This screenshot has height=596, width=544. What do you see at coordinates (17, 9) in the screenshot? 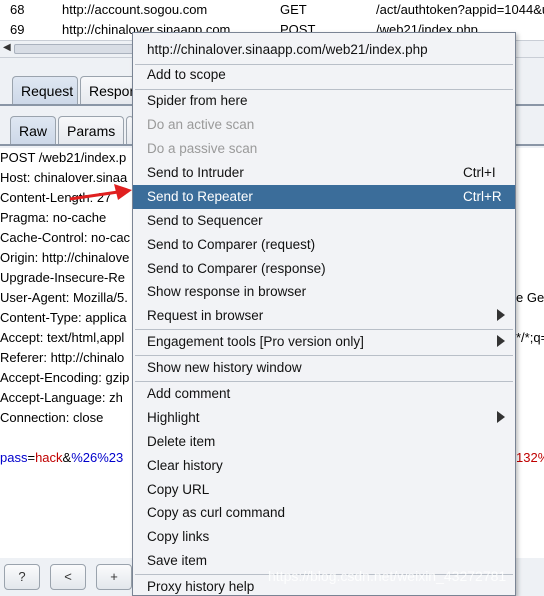
I see `row-number: 68` at bounding box center [17, 9].